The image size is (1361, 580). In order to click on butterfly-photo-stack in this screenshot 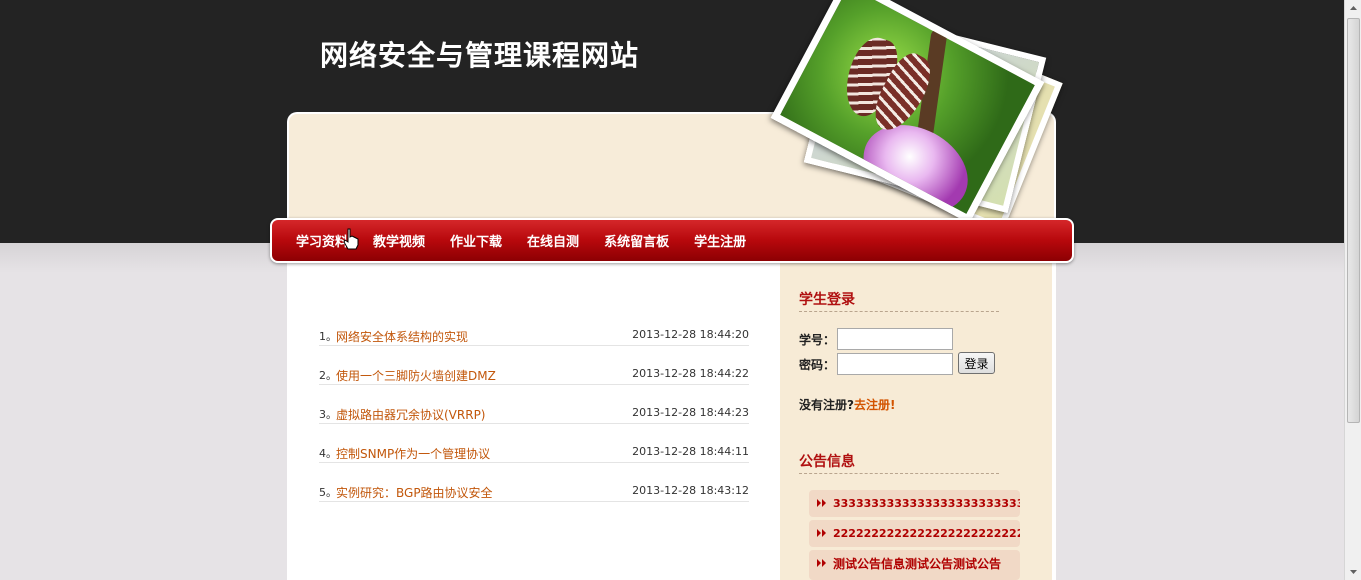, I will do `click(916, 116)`.